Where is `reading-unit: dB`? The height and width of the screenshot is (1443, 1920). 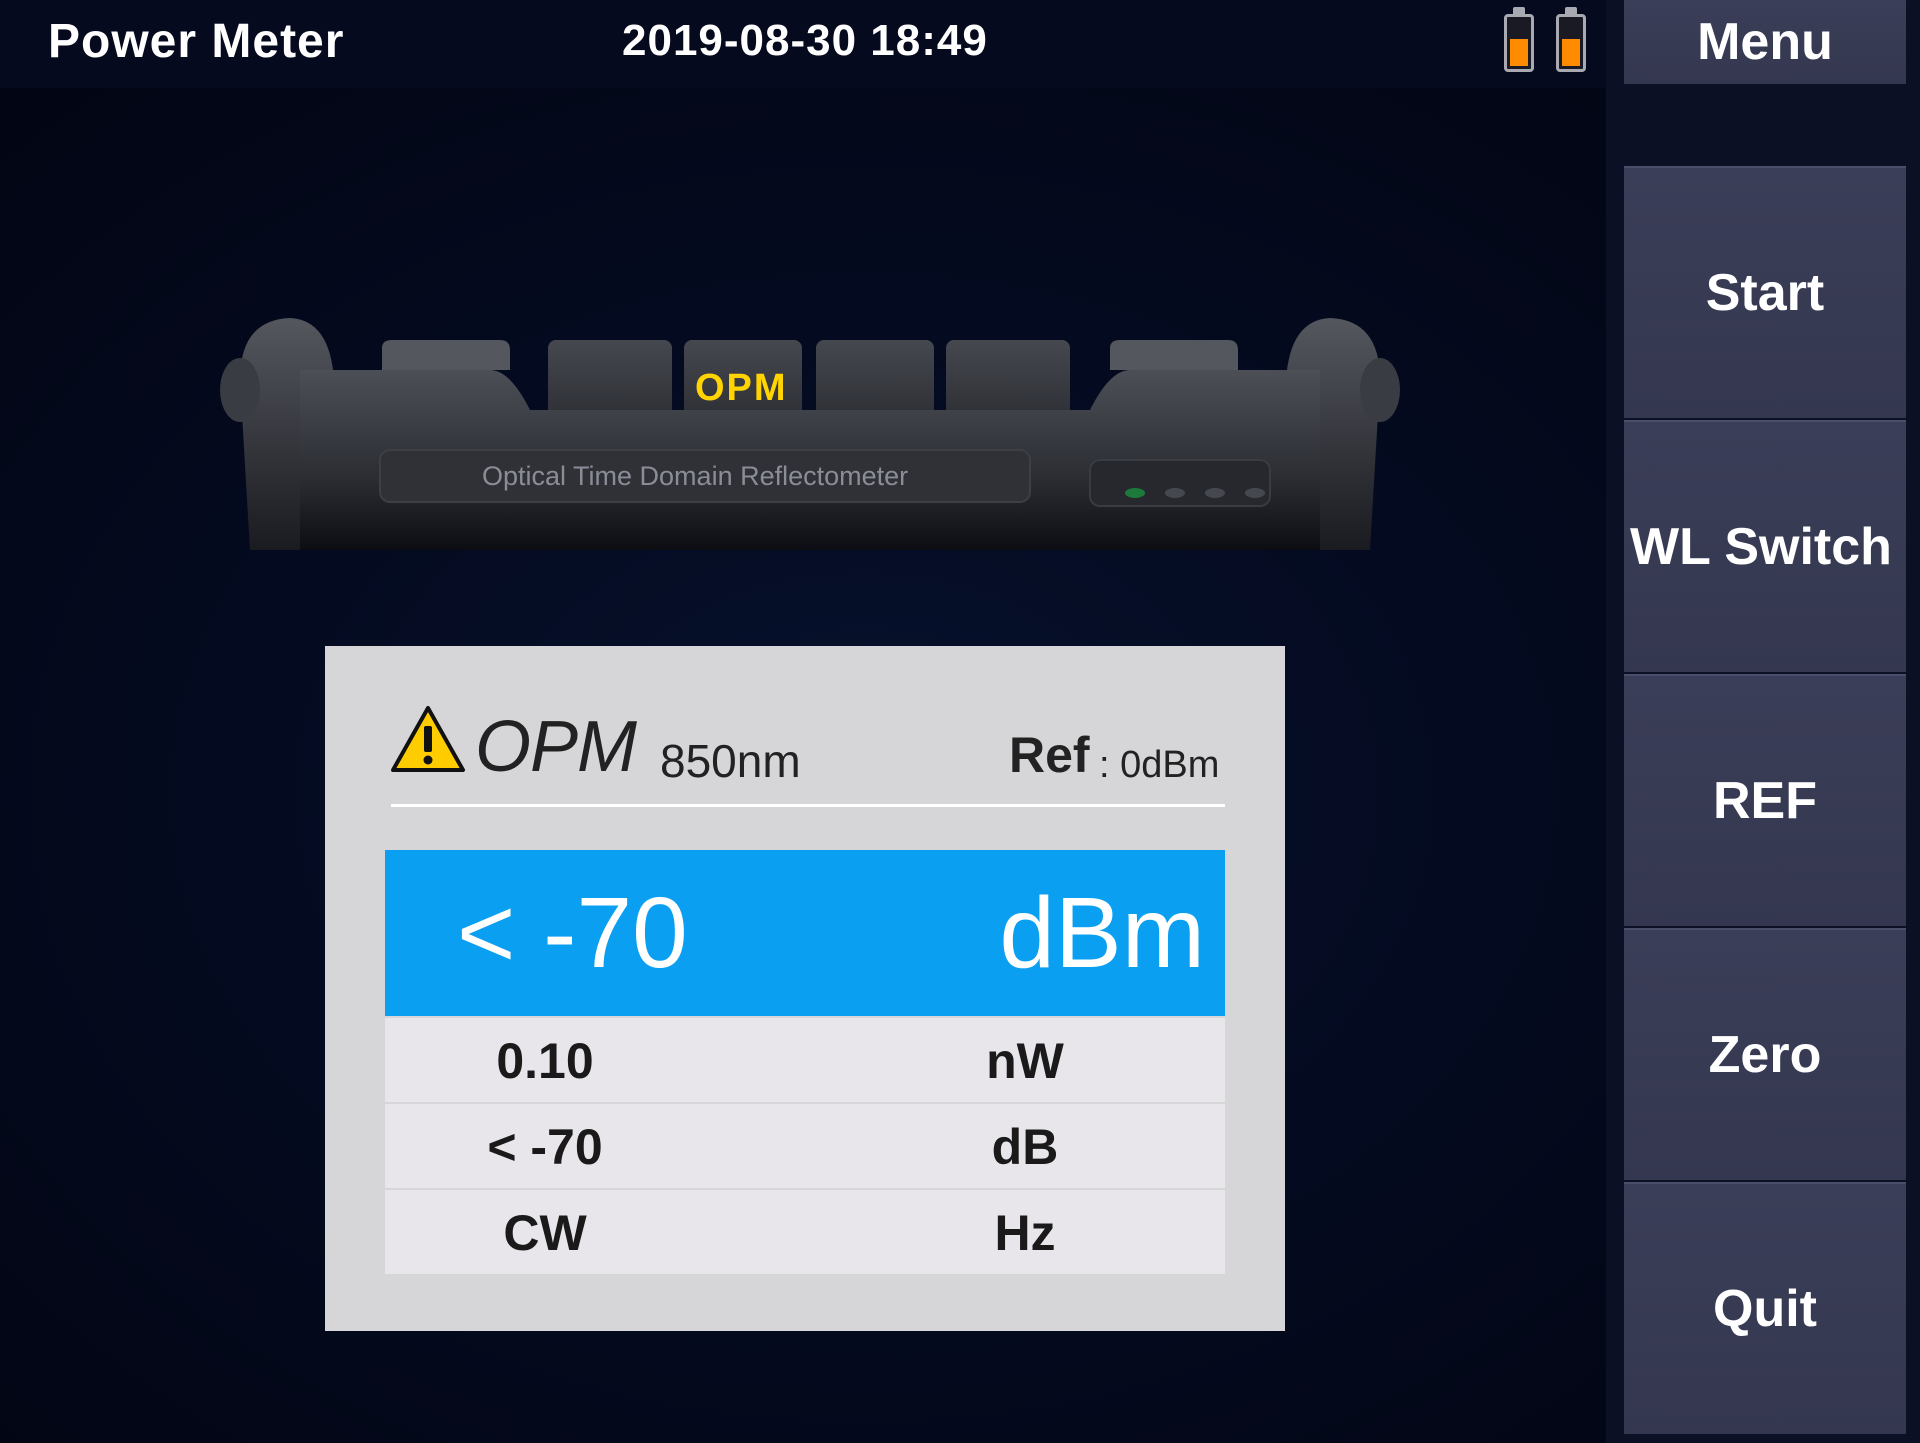 reading-unit: dB is located at coordinates (1025, 1147).